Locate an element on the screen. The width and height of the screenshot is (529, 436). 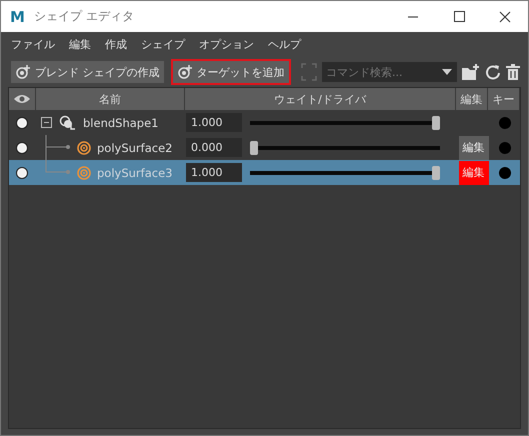
window-title: シェイプ エディタ is located at coordinates (84, 16).